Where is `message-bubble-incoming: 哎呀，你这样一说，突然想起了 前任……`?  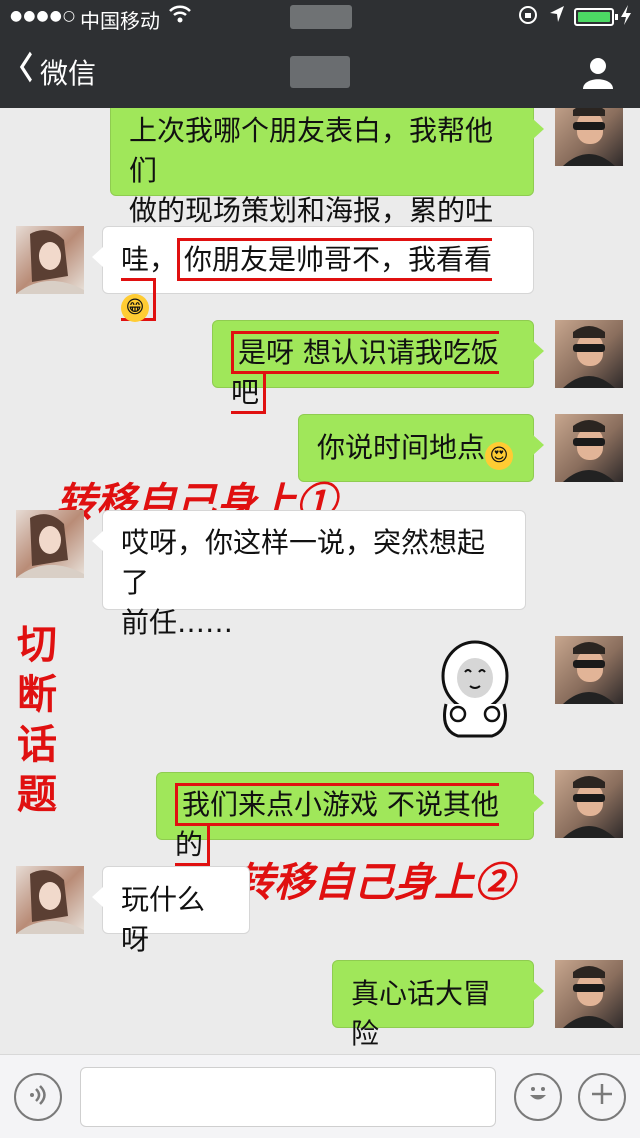
message-bubble-incoming: 哎呀，你这样一说，突然想起了 前任…… is located at coordinates (309, 574).